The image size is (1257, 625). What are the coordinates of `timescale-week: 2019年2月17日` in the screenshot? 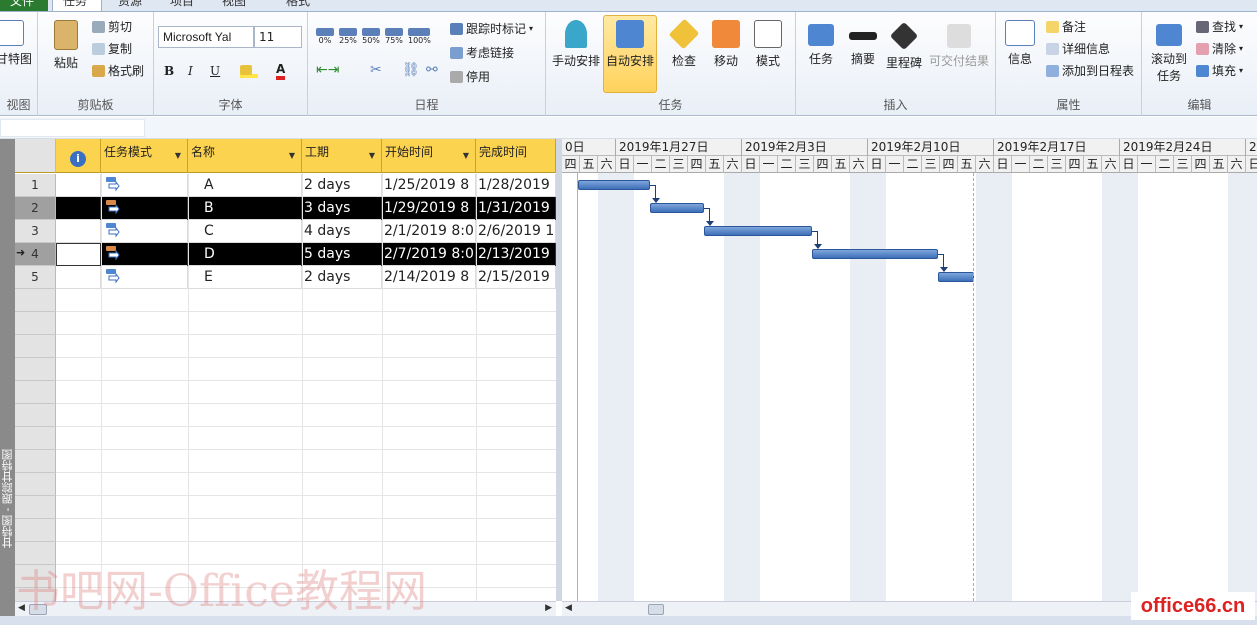 It's located at (1057, 147).